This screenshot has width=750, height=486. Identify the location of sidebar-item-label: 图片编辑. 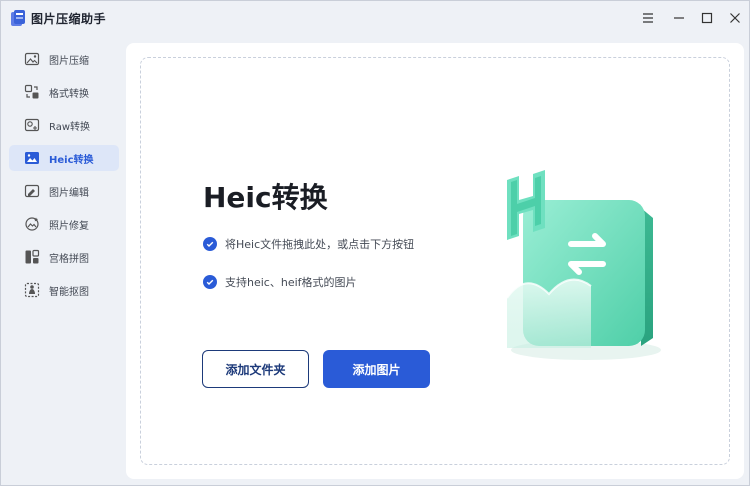
(69, 193).